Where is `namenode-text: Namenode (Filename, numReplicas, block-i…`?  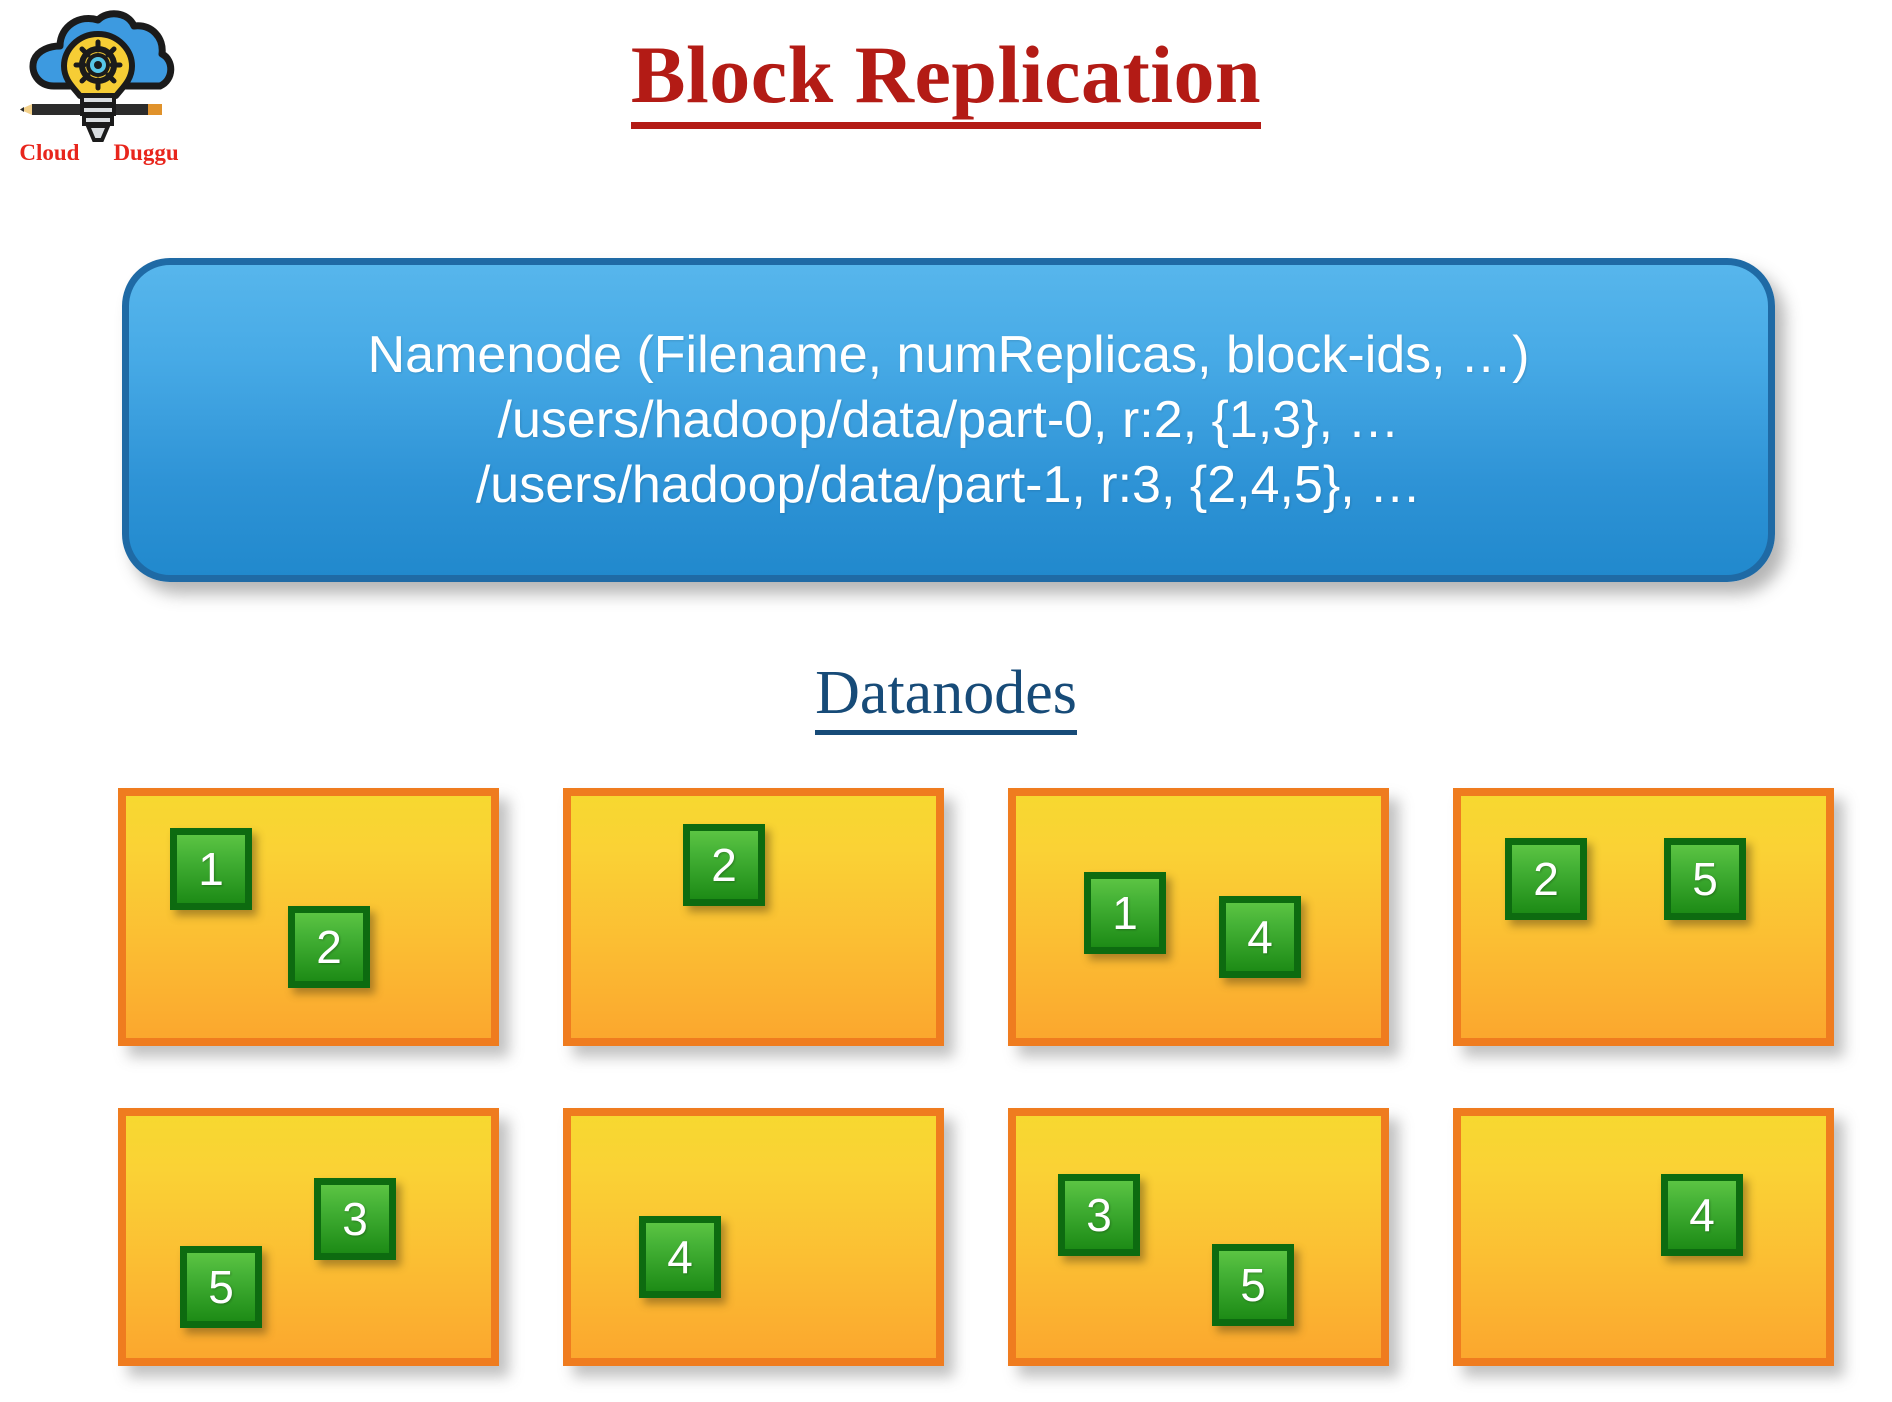
namenode-text: Namenode (Filename, numReplicas, block-i… is located at coordinates (949, 420).